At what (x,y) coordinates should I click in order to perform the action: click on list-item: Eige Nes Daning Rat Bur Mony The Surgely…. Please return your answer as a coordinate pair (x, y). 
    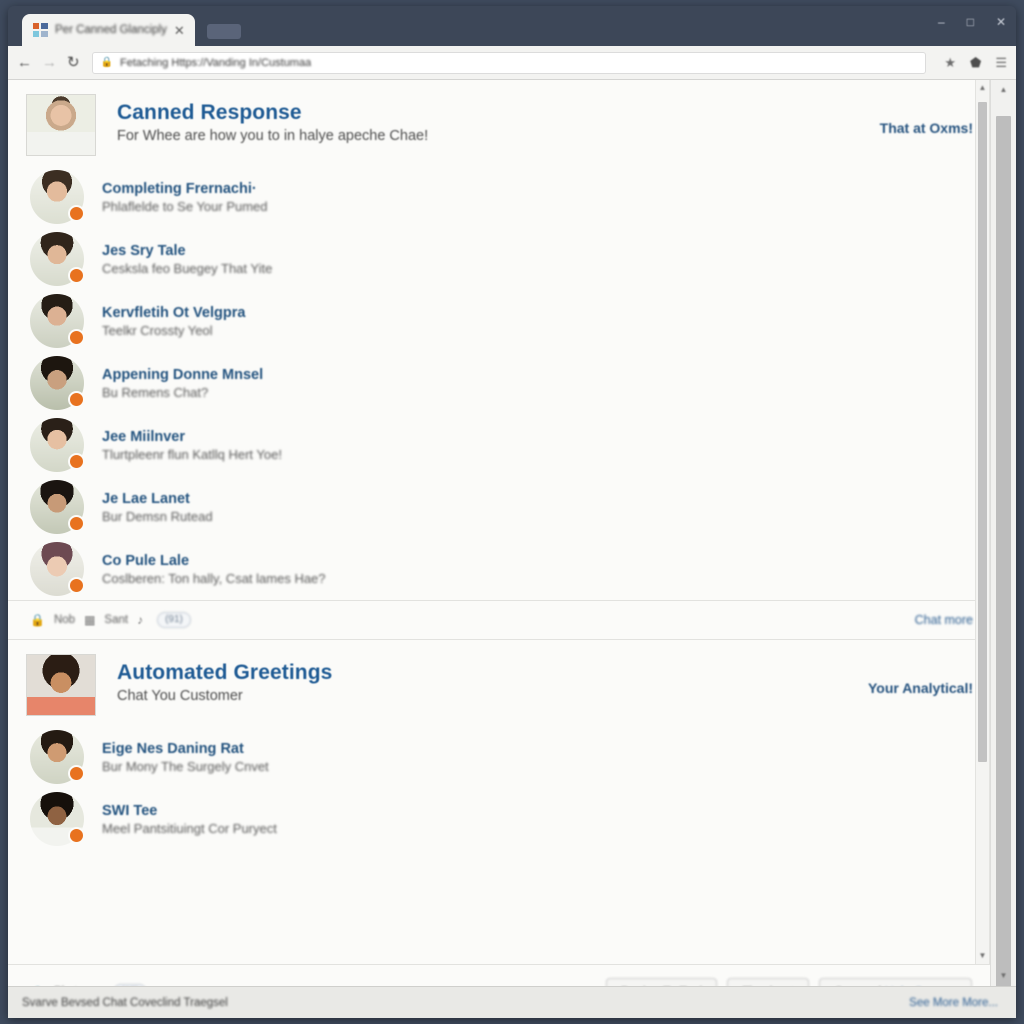
    Looking at the image, I should click on (498, 757).